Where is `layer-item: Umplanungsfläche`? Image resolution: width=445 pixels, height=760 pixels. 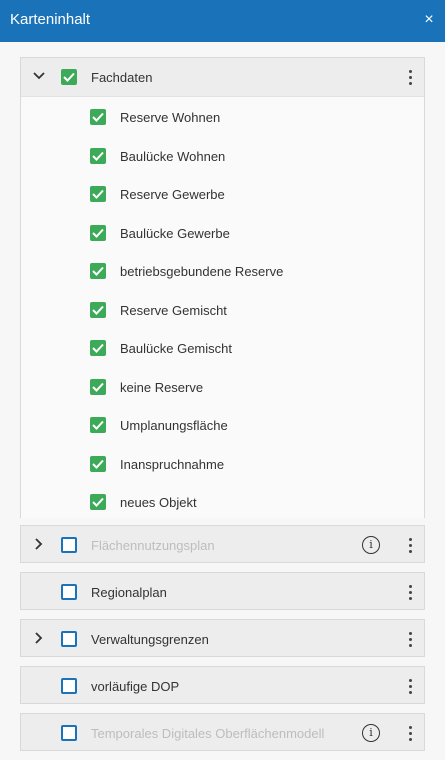
layer-item: Umplanungsfläche is located at coordinates (222, 424).